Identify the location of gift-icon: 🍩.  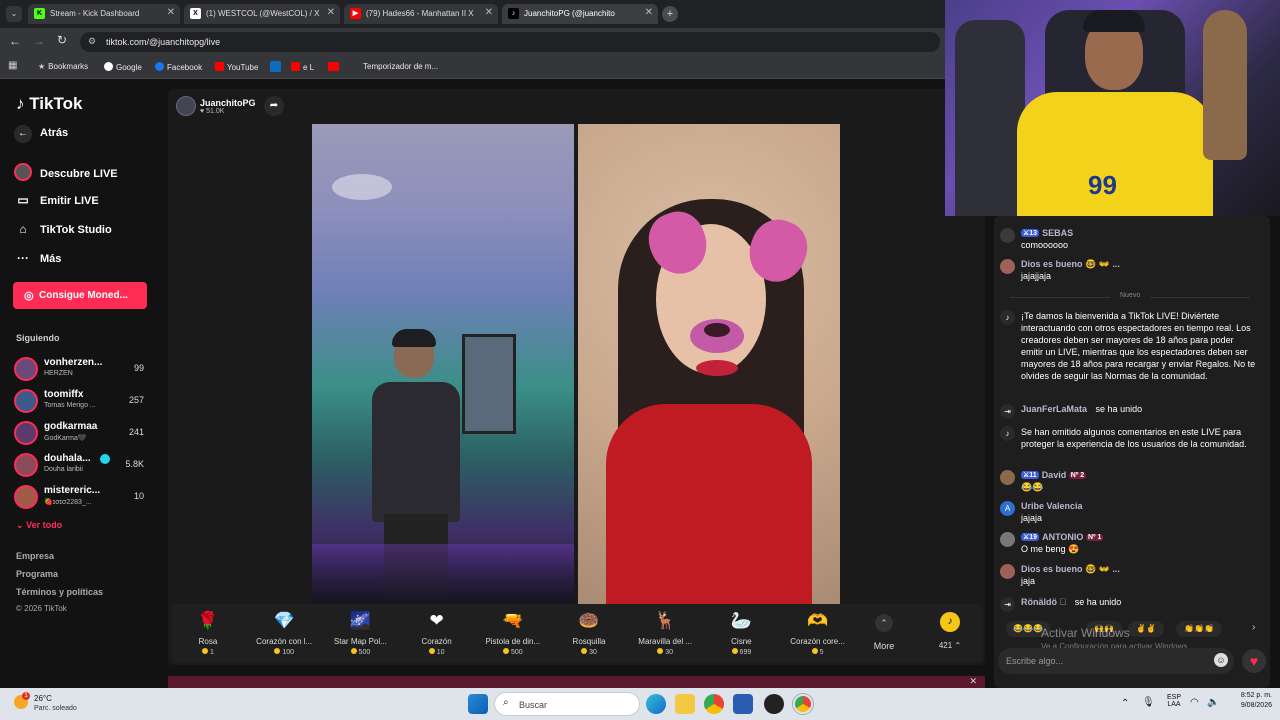
(589, 620).